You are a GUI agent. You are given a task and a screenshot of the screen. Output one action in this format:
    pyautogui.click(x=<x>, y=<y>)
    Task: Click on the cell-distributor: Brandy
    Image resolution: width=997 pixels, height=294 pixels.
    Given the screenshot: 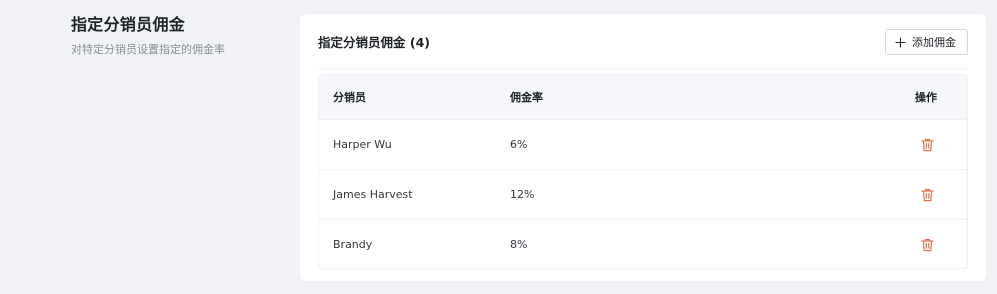 What is the action you would take?
    pyautogui.click(x=353, y=244)
    